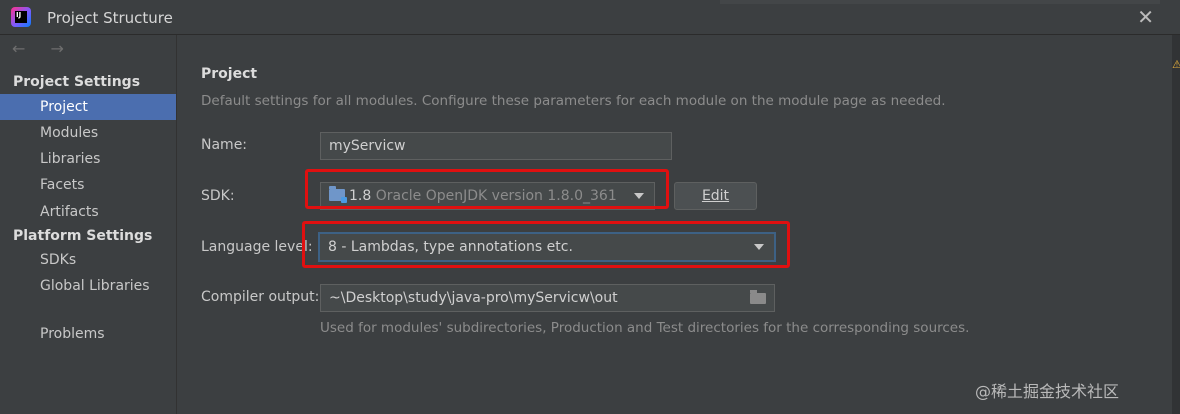 The image size is (1180, 414). What do you see at coordinates (758, 297) in the screenshot?
I see `browse-folder-icon` at bounding box center [758, 297].